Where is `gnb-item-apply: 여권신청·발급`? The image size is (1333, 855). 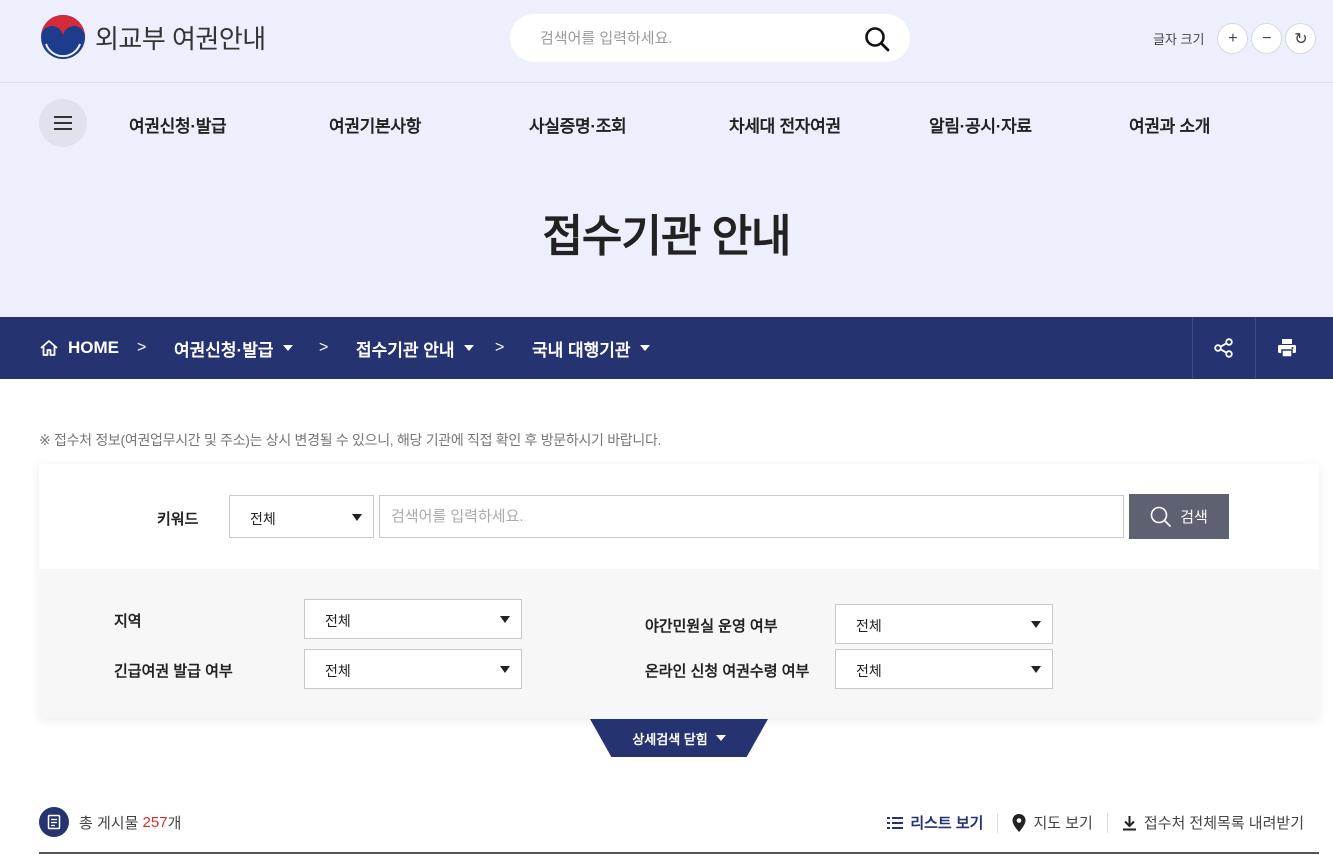 gnb-item-apply: 여권신청·발급 is located at coordinates (178, 124).